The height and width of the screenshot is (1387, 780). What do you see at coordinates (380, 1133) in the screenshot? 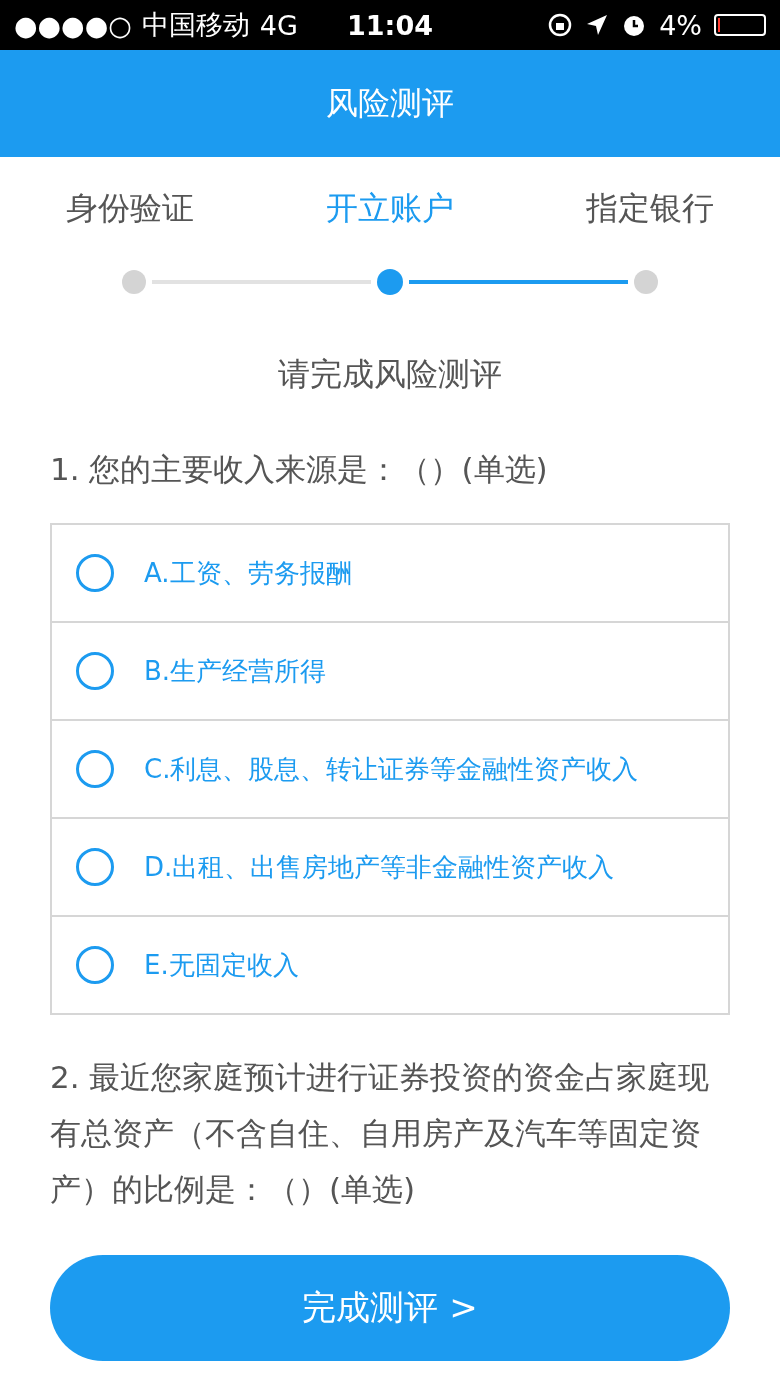
I see `question-text: 2. 最近您家庭预计进行证券投资的资金占家庭现有总资产（不含自住、自用房产及汽车等固定资产）的比例是：（）(单选)` at bounding box center [380, 1133].